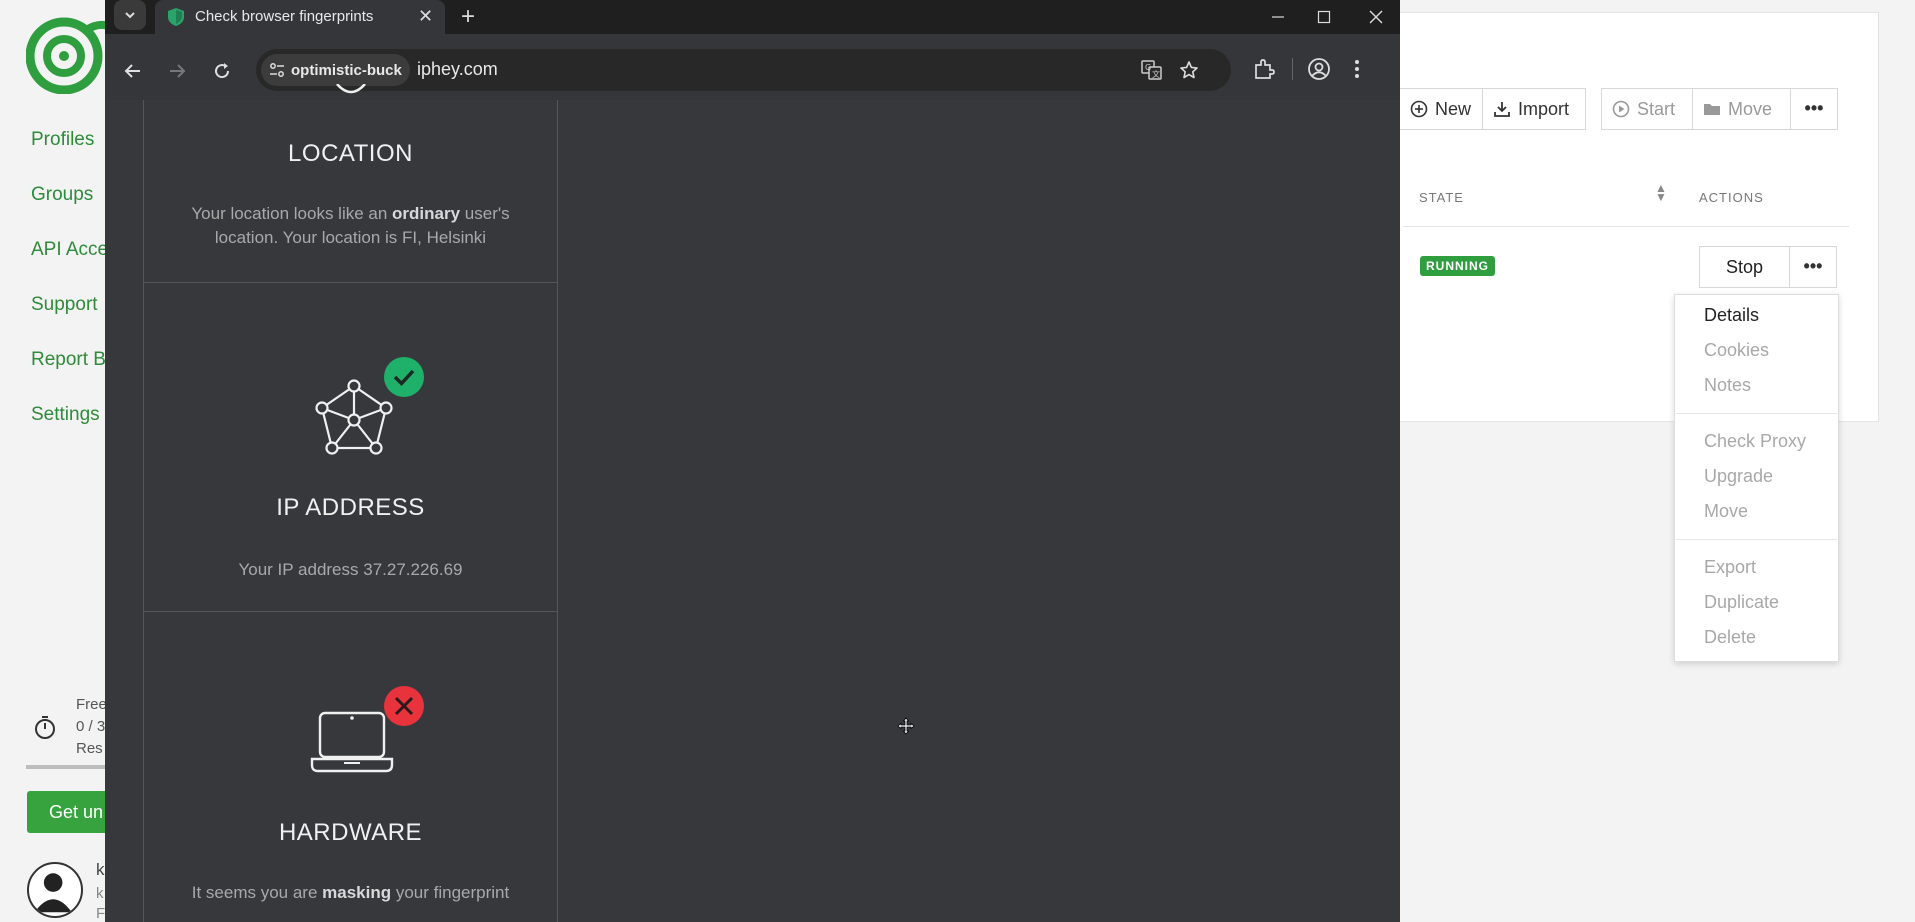  What do you see at coordinates (404, 706) in the screenshot?
I see `error-icon` at bounding box center [404, 706].